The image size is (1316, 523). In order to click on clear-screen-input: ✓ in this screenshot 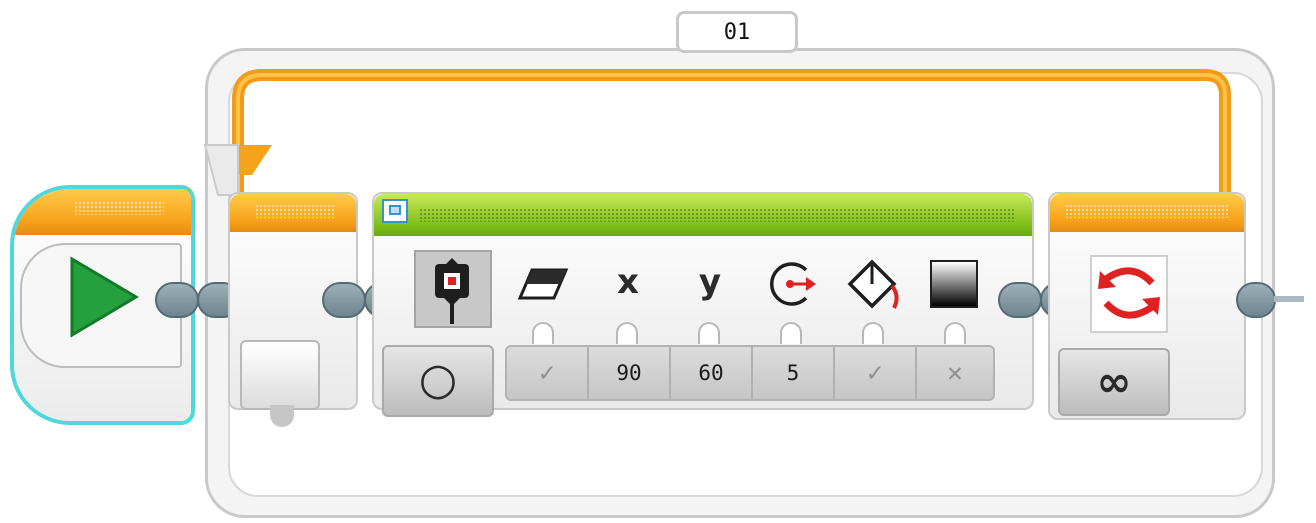, I will do `click(548, 373)`.